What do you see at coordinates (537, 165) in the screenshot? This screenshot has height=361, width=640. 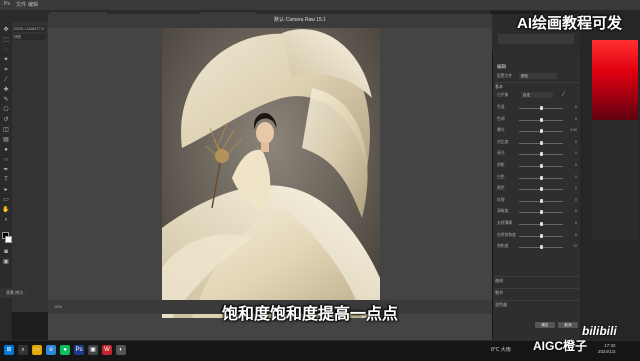 I see `slider-row: 阴影 0` at bounding box center [537, 165].